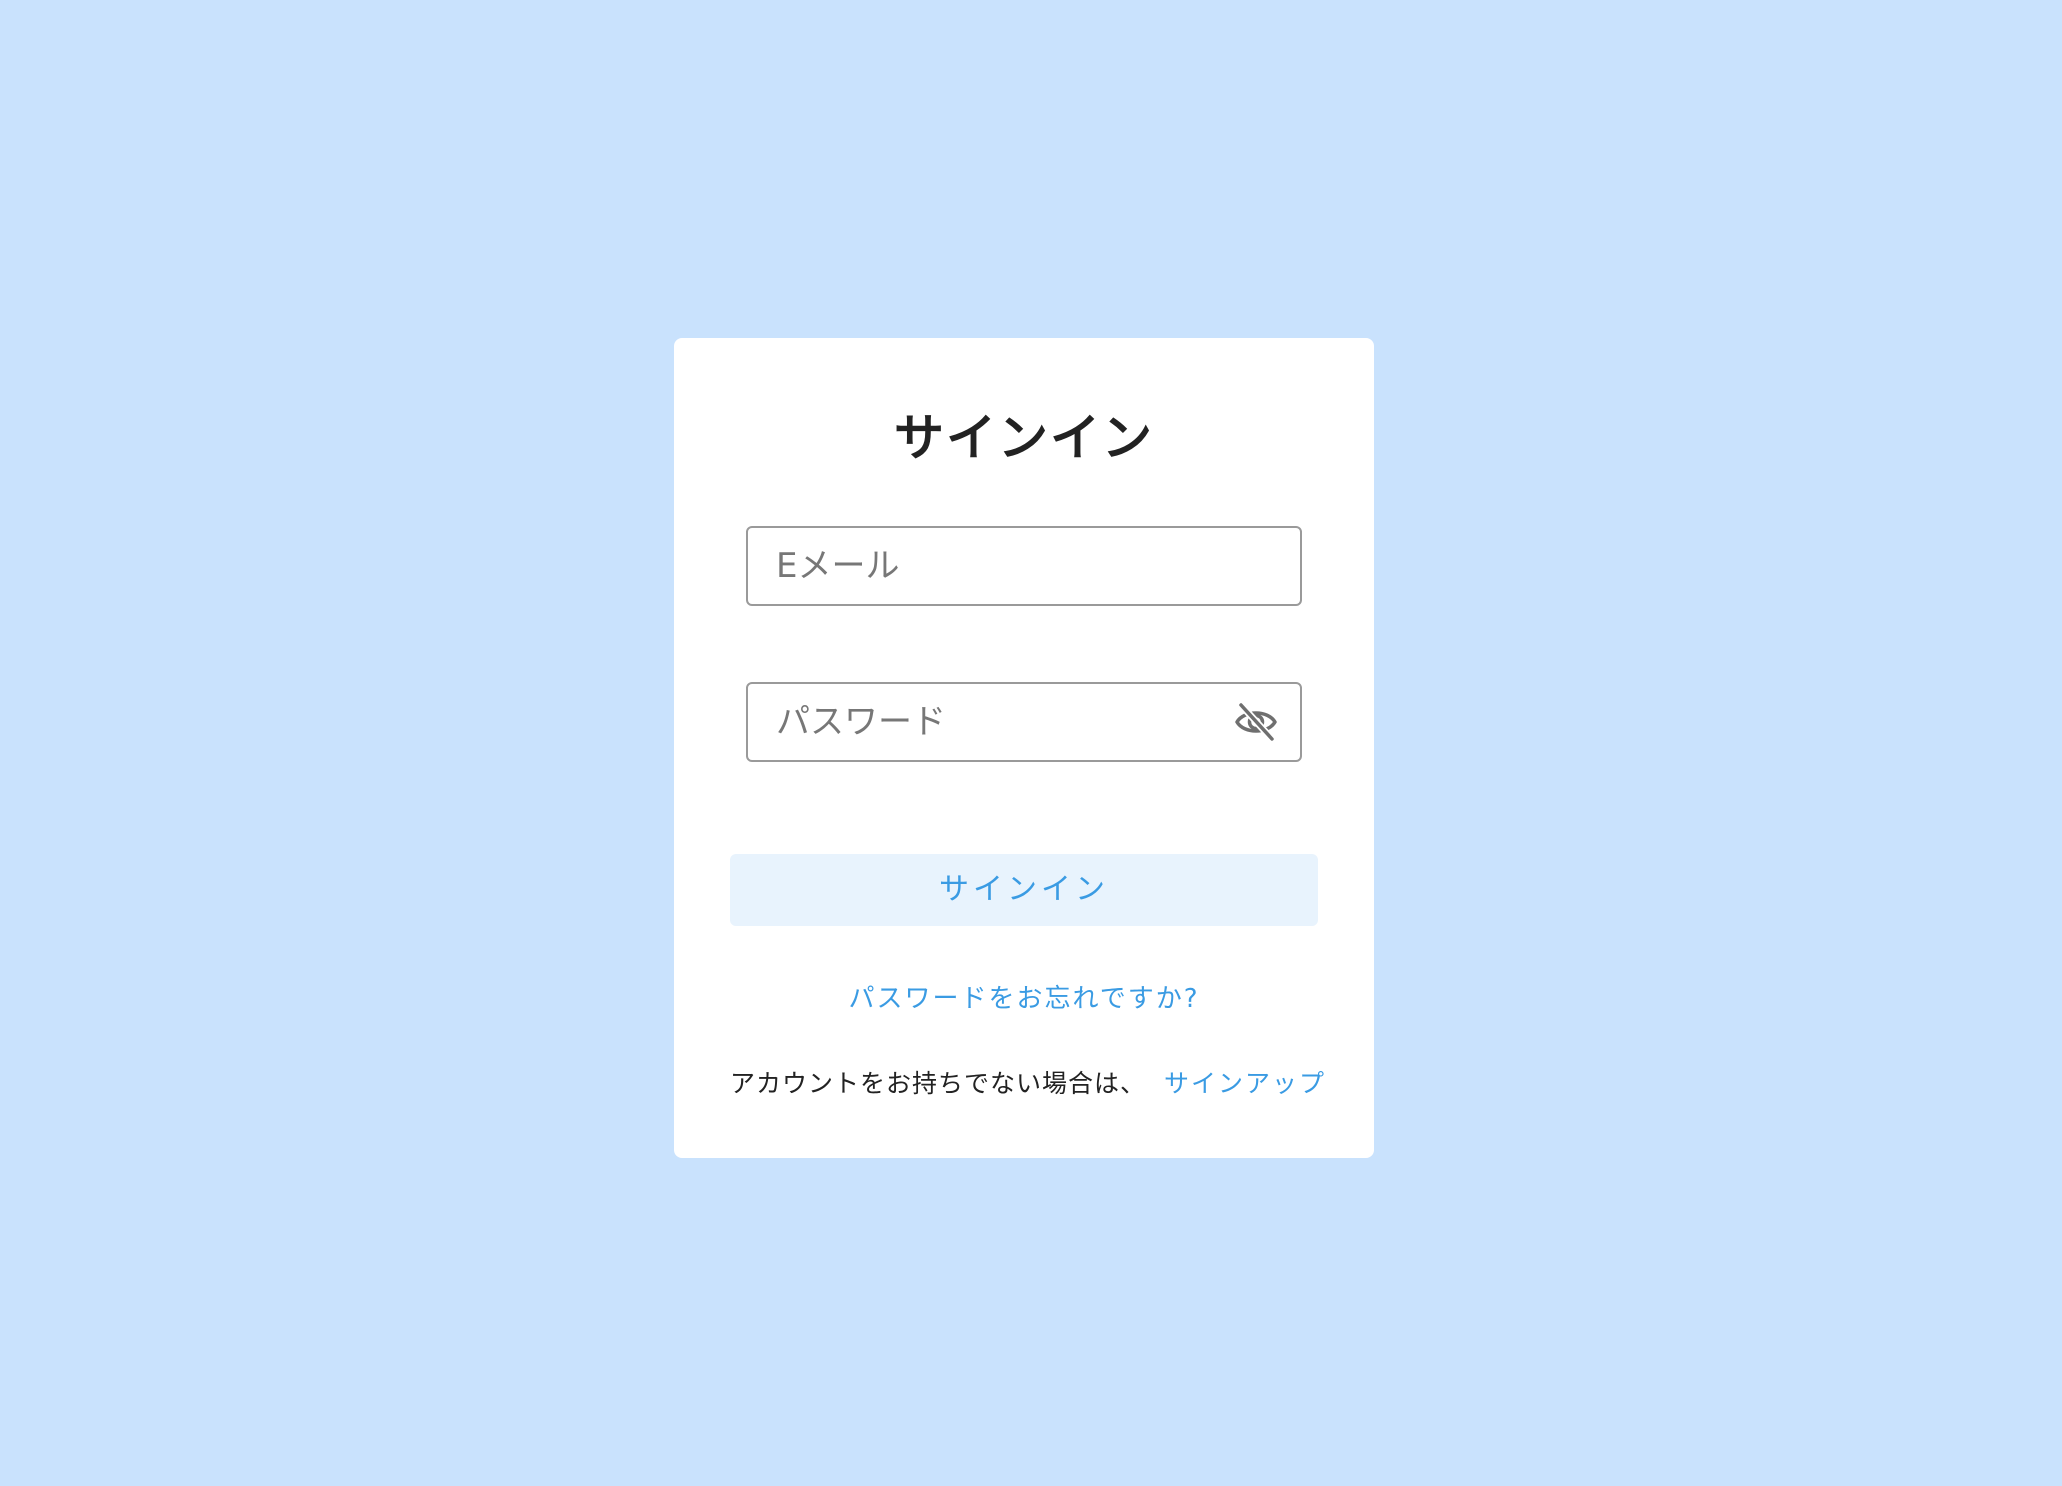  Describe the element at coordinates (996, 566) in the screenshot. I see `email-field` at that location.